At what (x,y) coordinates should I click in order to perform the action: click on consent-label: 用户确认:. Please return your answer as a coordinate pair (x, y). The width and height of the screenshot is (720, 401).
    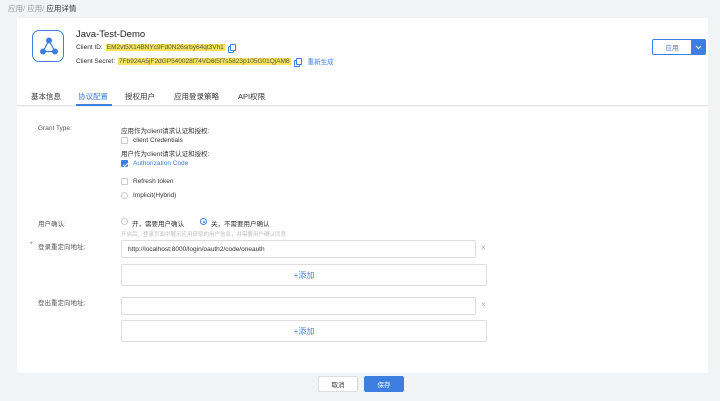
    Looking at the image, I should click on (52, 224).